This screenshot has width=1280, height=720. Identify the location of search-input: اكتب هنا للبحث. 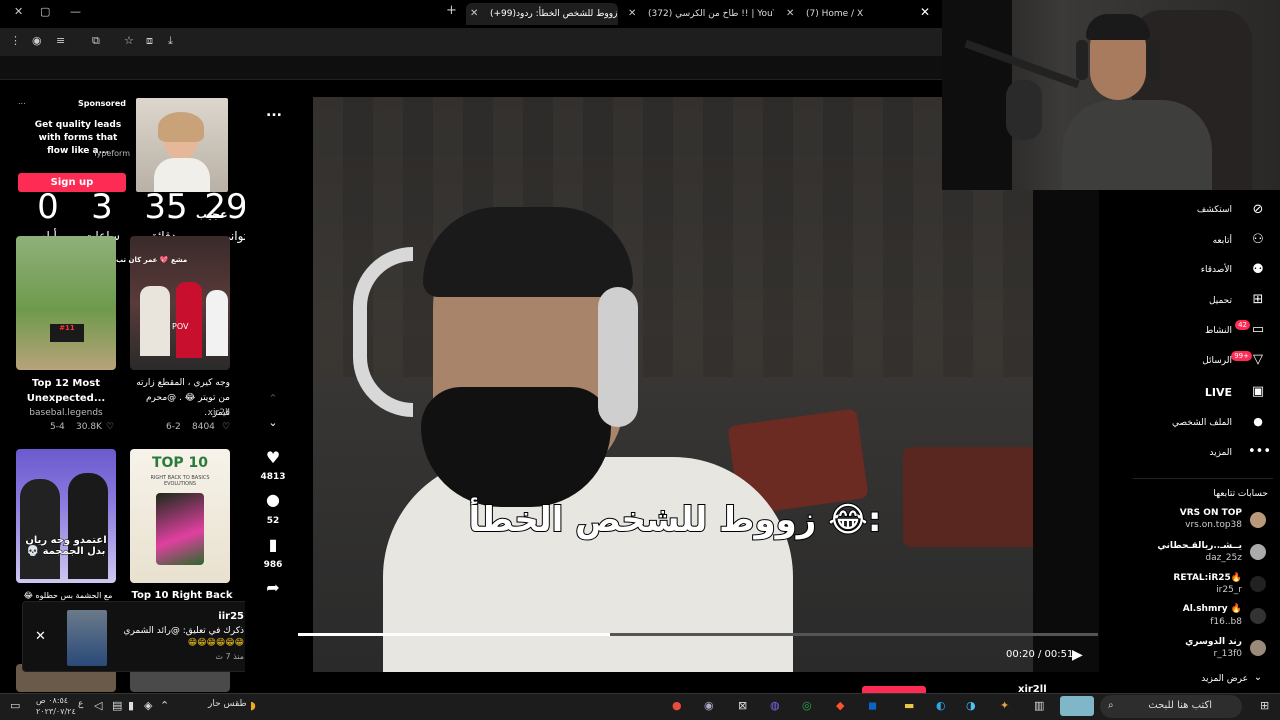
(1180, 705).